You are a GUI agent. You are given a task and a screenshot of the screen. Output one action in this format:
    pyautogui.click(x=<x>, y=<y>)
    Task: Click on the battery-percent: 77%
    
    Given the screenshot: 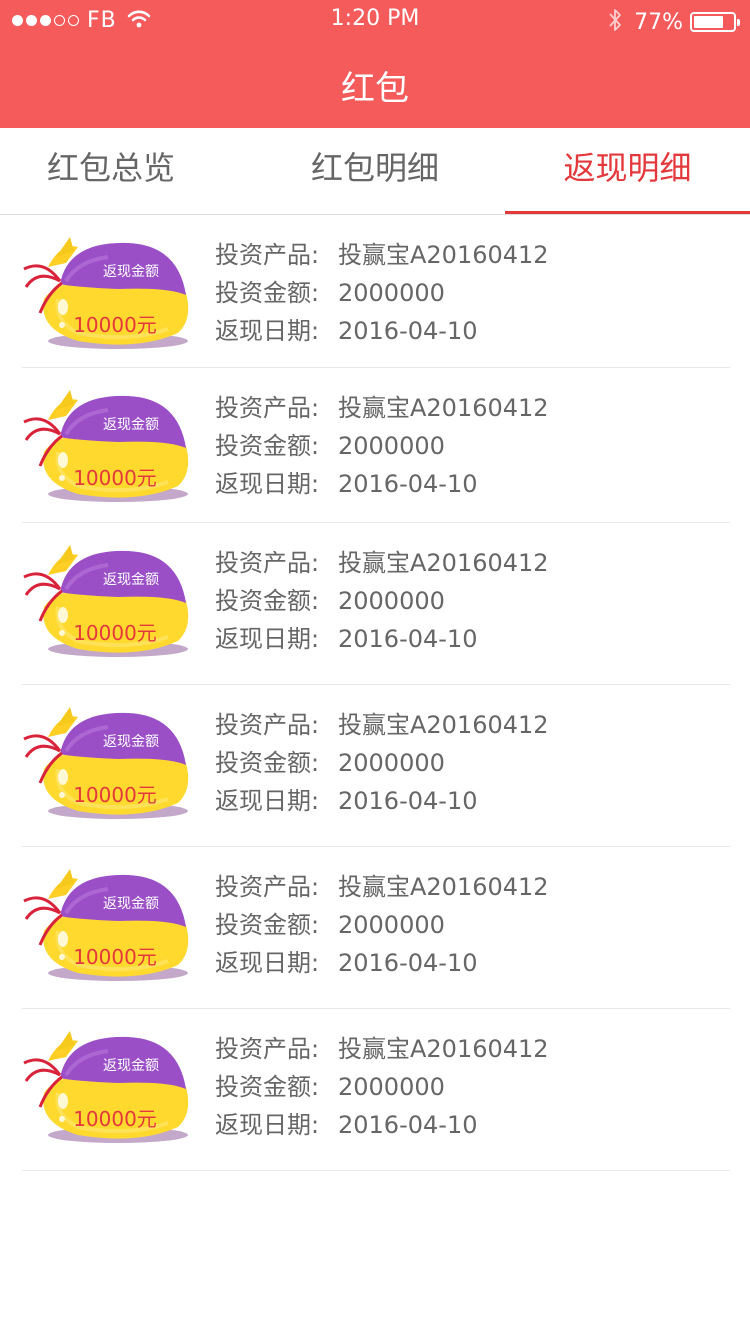 What is the action you would take?
    pyautogui.click(x=658, y=22)
    